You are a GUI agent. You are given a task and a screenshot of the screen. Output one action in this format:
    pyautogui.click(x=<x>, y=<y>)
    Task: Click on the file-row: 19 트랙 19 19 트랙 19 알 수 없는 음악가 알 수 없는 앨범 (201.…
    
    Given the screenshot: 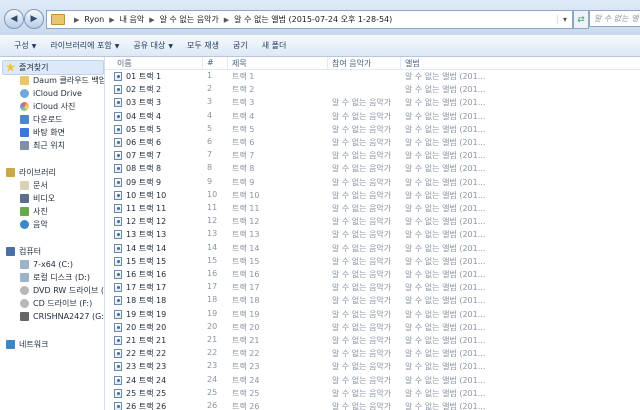 What is the action you would take?
    pyautogui.click(x=372, y=314)
    